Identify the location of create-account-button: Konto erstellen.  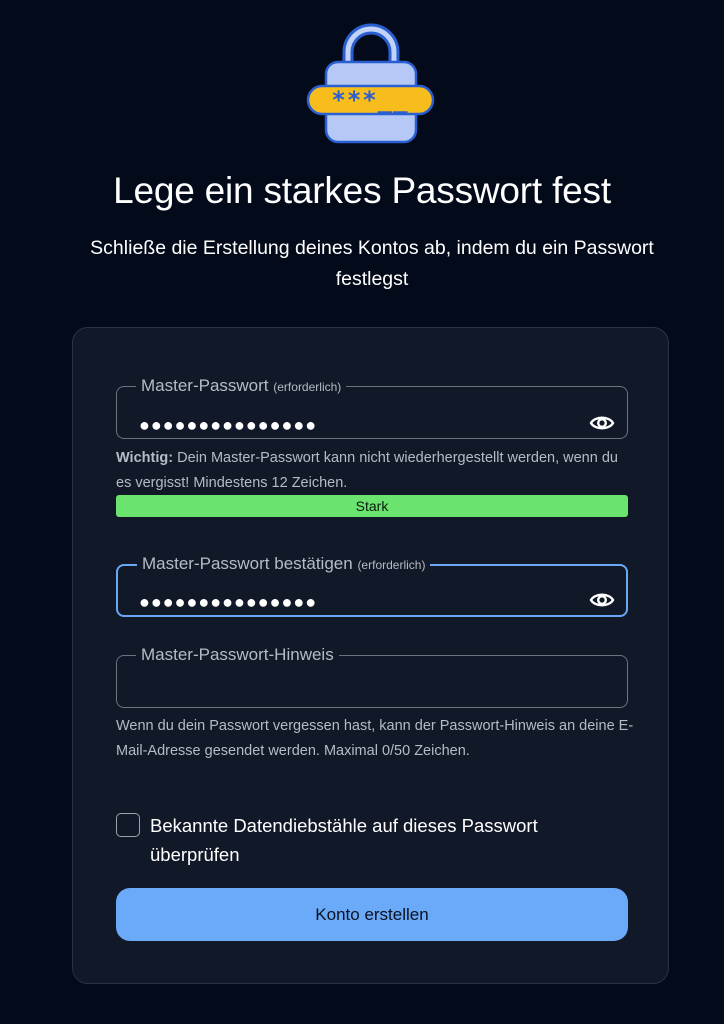
(372, 914).